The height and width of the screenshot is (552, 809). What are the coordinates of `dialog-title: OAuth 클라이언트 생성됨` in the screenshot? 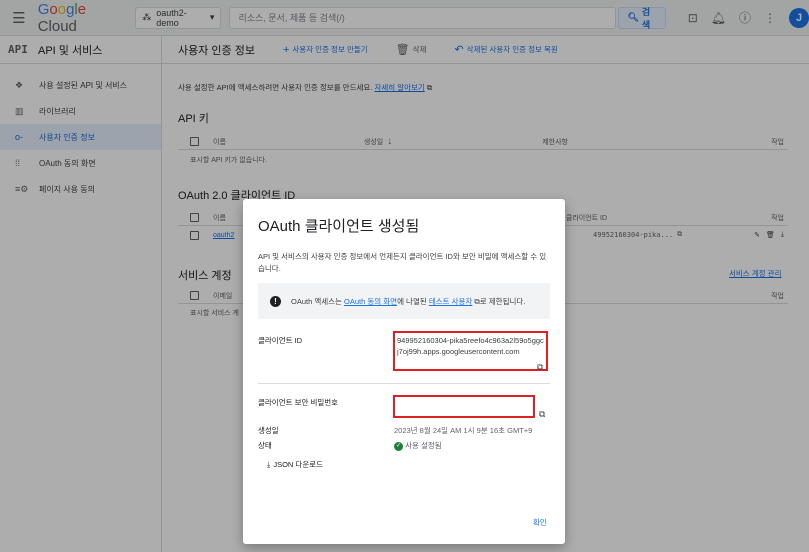 It's located at (339, 226).